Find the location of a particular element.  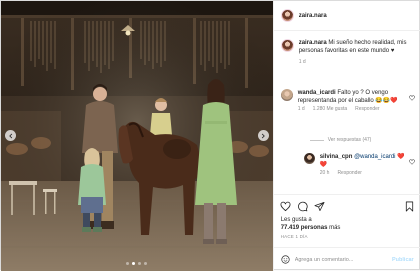

carousel-next-button is located at coordinates (263, 135).